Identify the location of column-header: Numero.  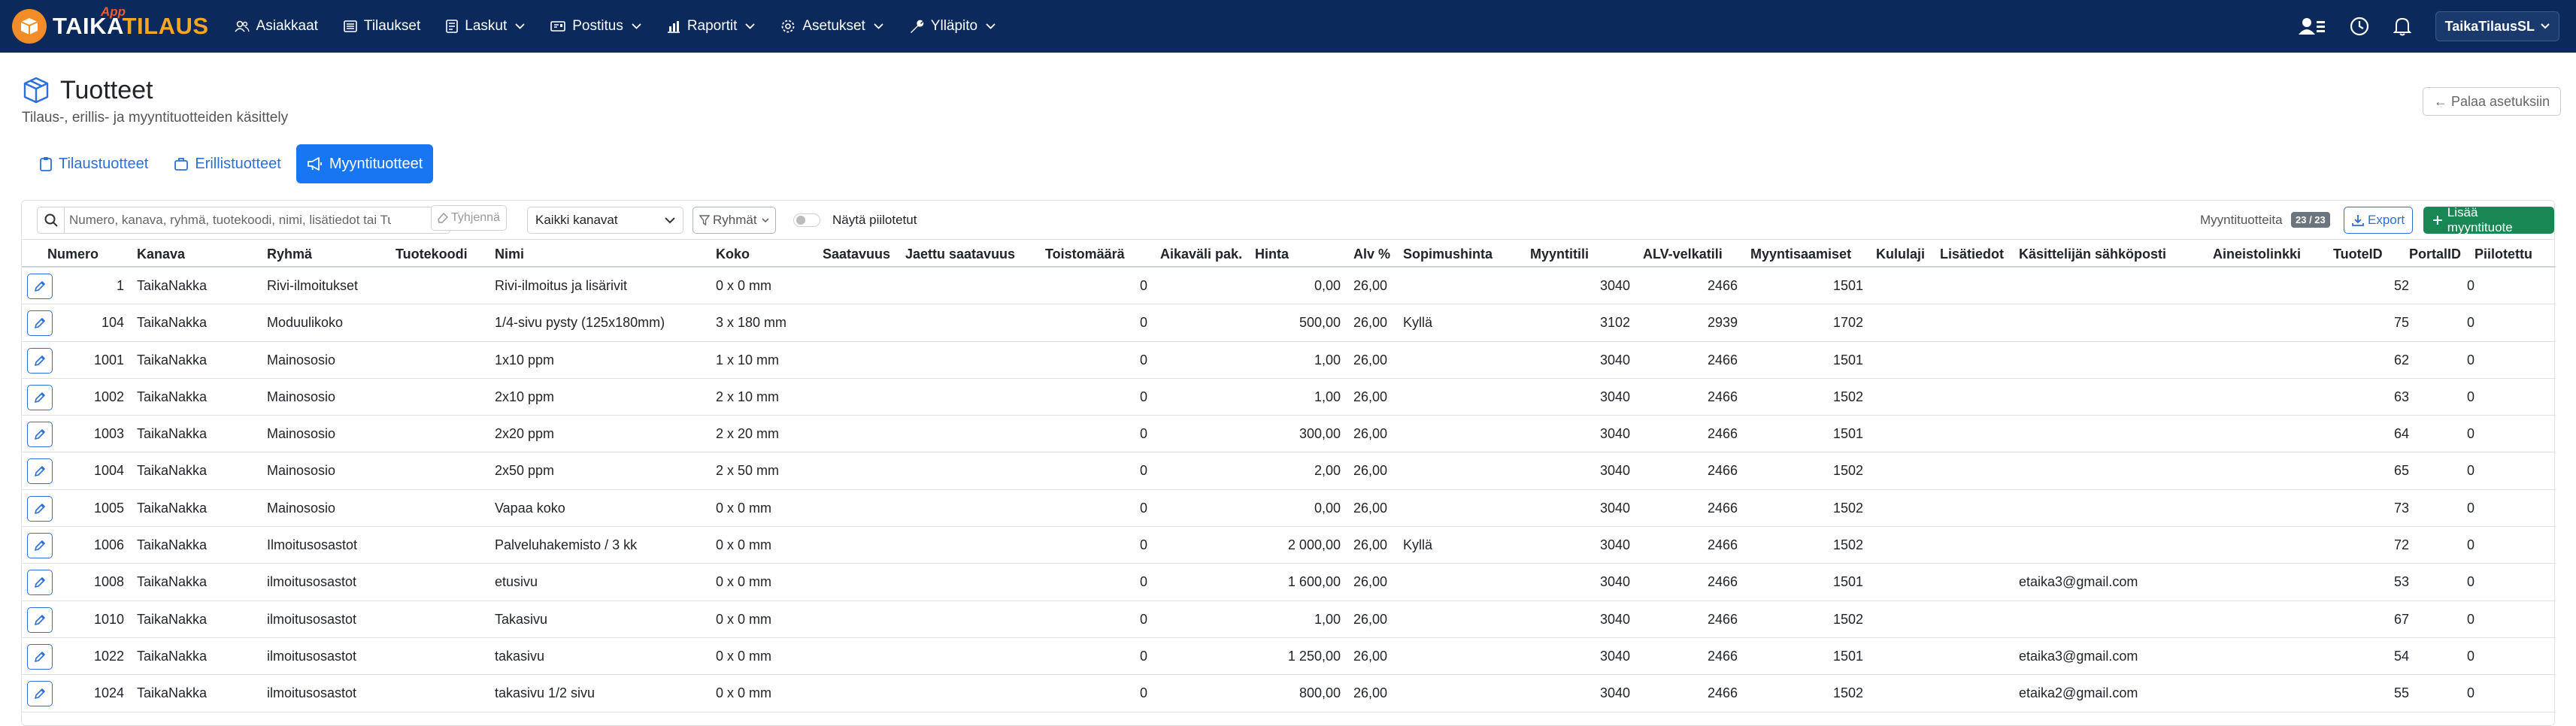
(72, 254).